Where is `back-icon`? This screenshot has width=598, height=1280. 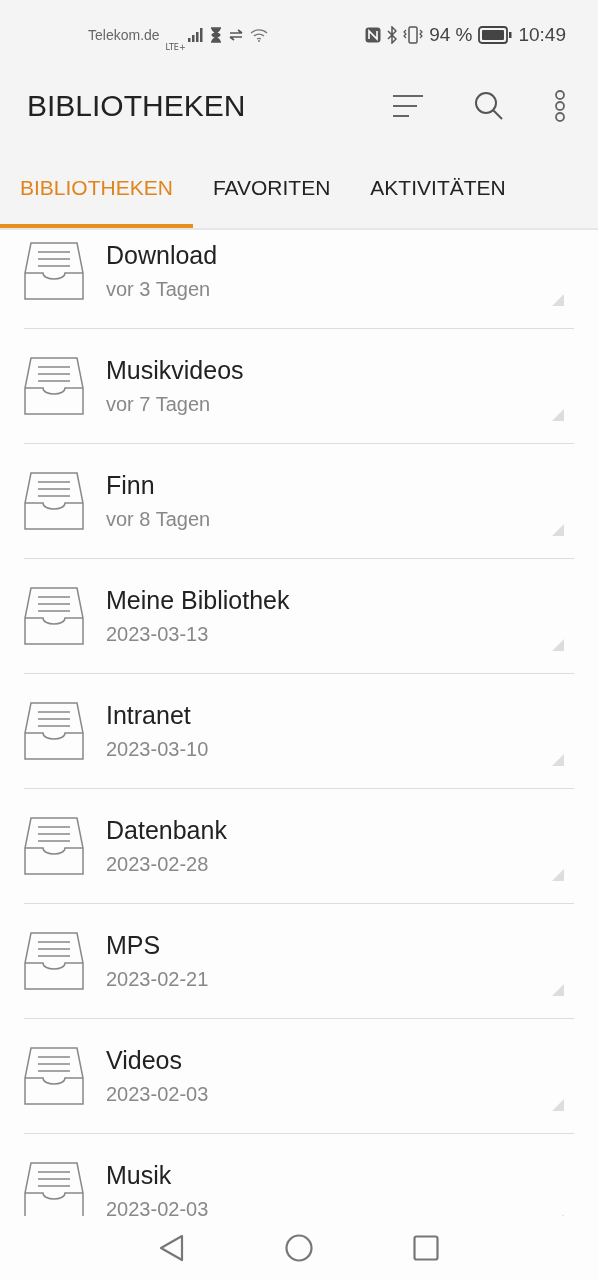 back-icon is located at coordinates (172, 1248).